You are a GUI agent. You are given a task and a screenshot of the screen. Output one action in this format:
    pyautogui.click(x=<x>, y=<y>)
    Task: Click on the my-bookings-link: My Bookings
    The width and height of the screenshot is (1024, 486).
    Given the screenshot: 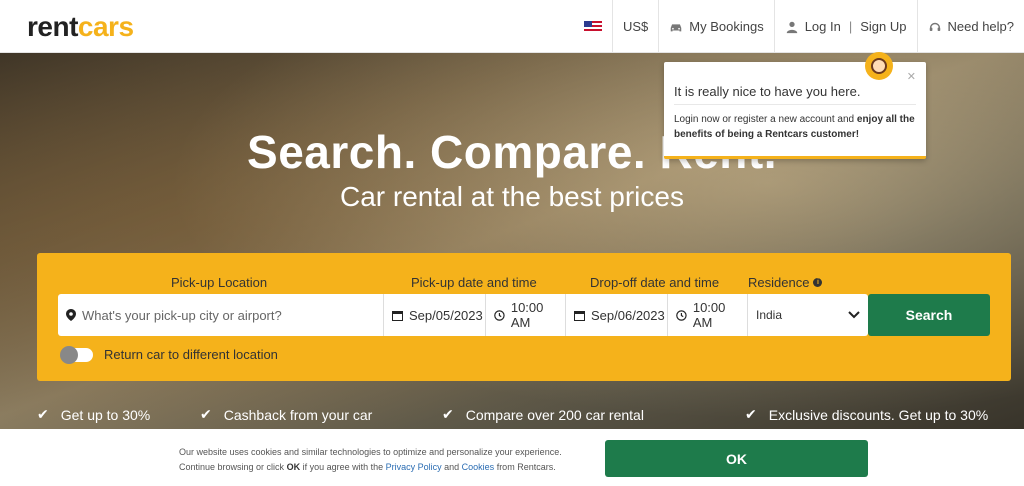 What is the action you would take?
    pyautogui.click(x=715, y=26)
    